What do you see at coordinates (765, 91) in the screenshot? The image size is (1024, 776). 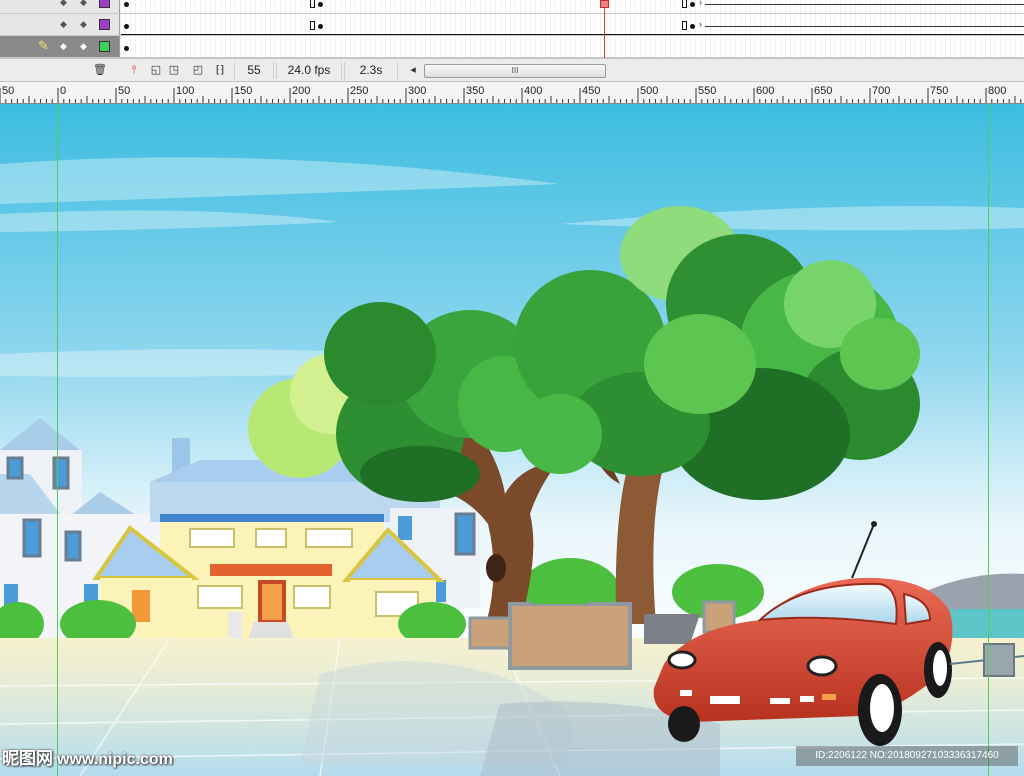 I see `ruler-label: 600` at bounding box center [765, 91].